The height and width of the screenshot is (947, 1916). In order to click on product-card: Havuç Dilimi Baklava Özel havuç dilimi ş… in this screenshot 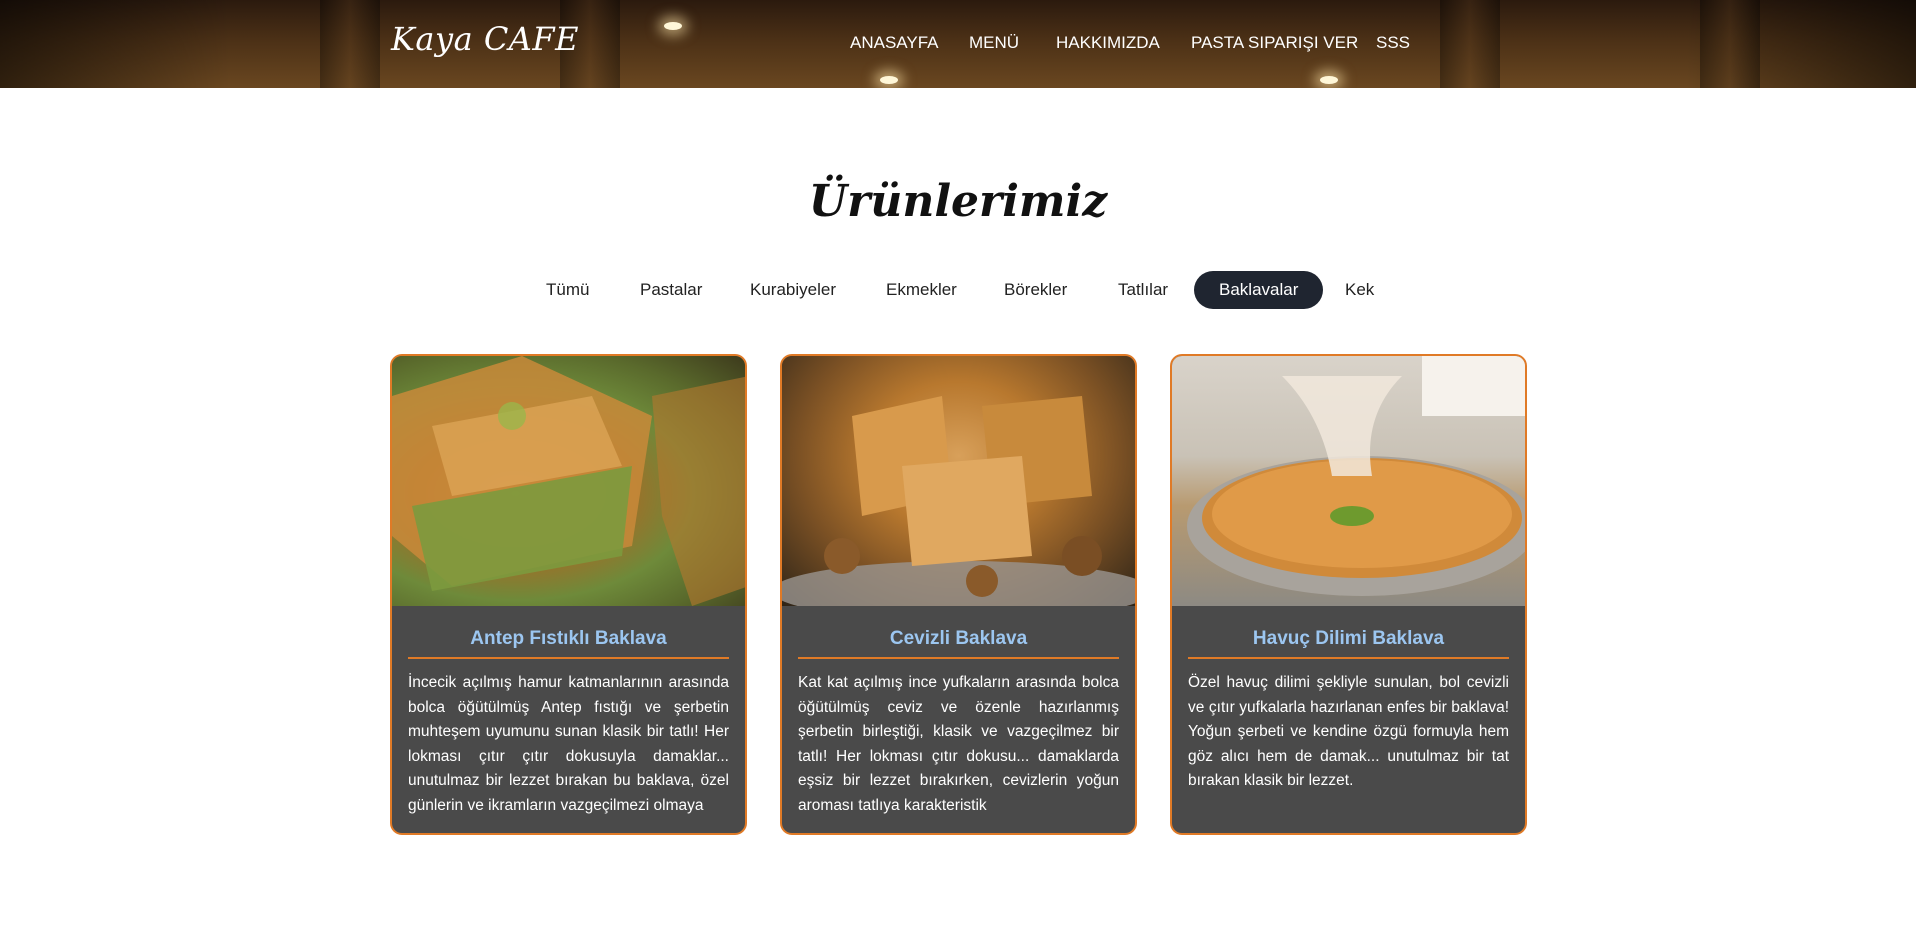, I will do `click(1348, 594)`.